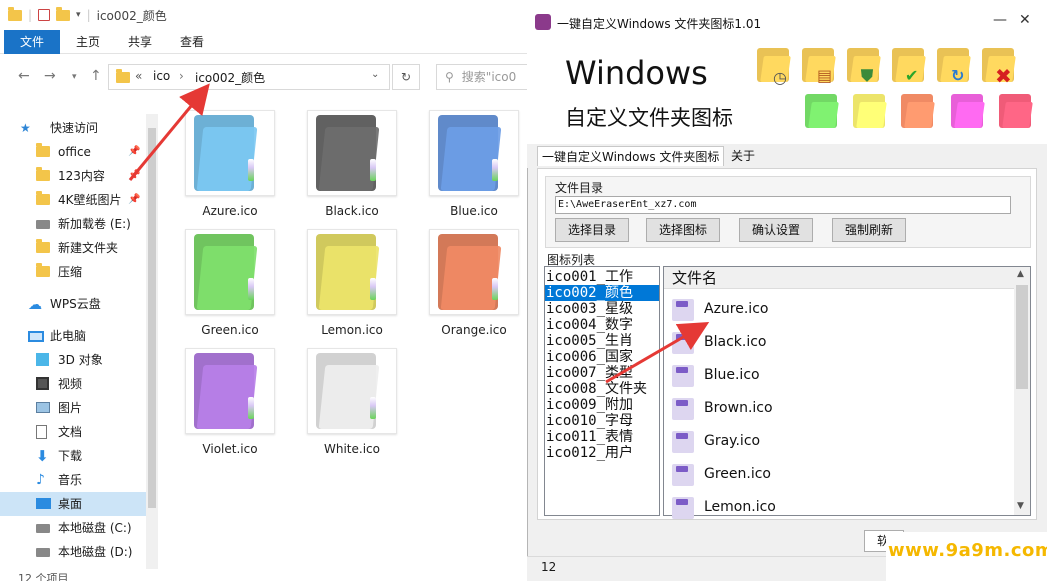 Image resolution: width=1047 pixels, height=581 pixels. I want to click on arrow-to-breadcrumb, so click(169, 132).